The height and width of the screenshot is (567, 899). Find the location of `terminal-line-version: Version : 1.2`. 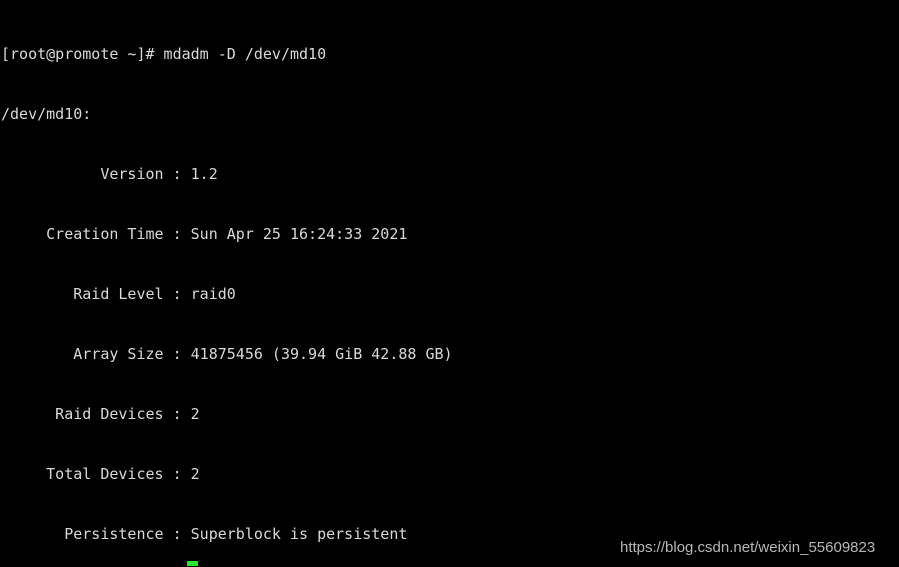

terminal-line-version: Version : 1.2 is located at coordinates (109, 174).